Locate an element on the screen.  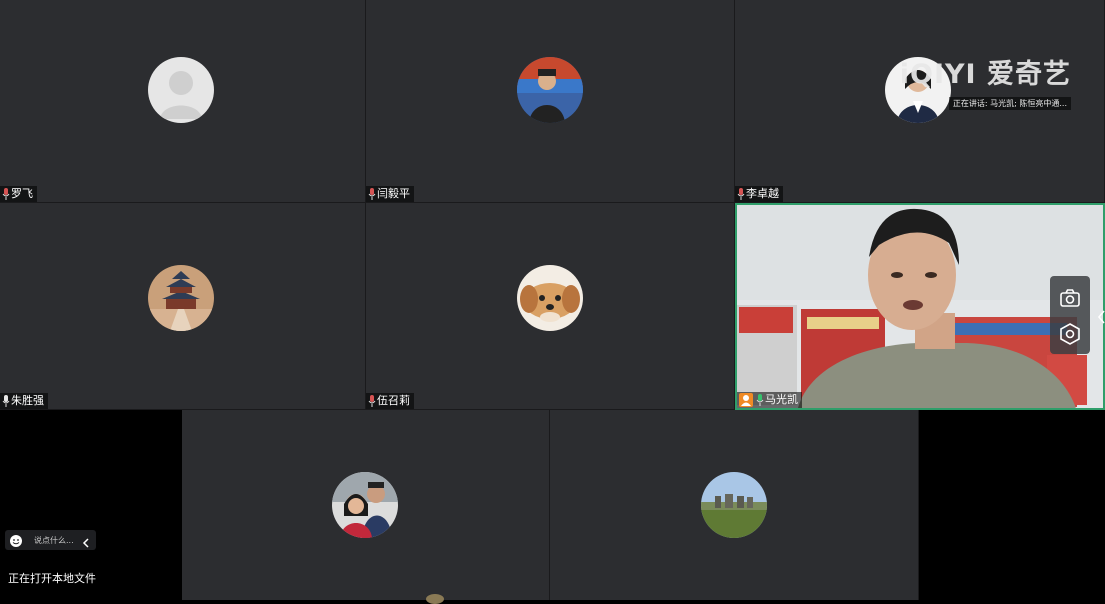
participant-name: 罗飞 is located at coordinates (22, 193).